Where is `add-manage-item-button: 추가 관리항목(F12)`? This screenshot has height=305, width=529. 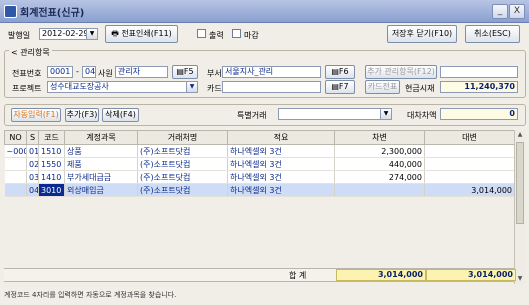
add-manage-item-button: 추가 관리항목(F12) is located at coordinates (401, 72).